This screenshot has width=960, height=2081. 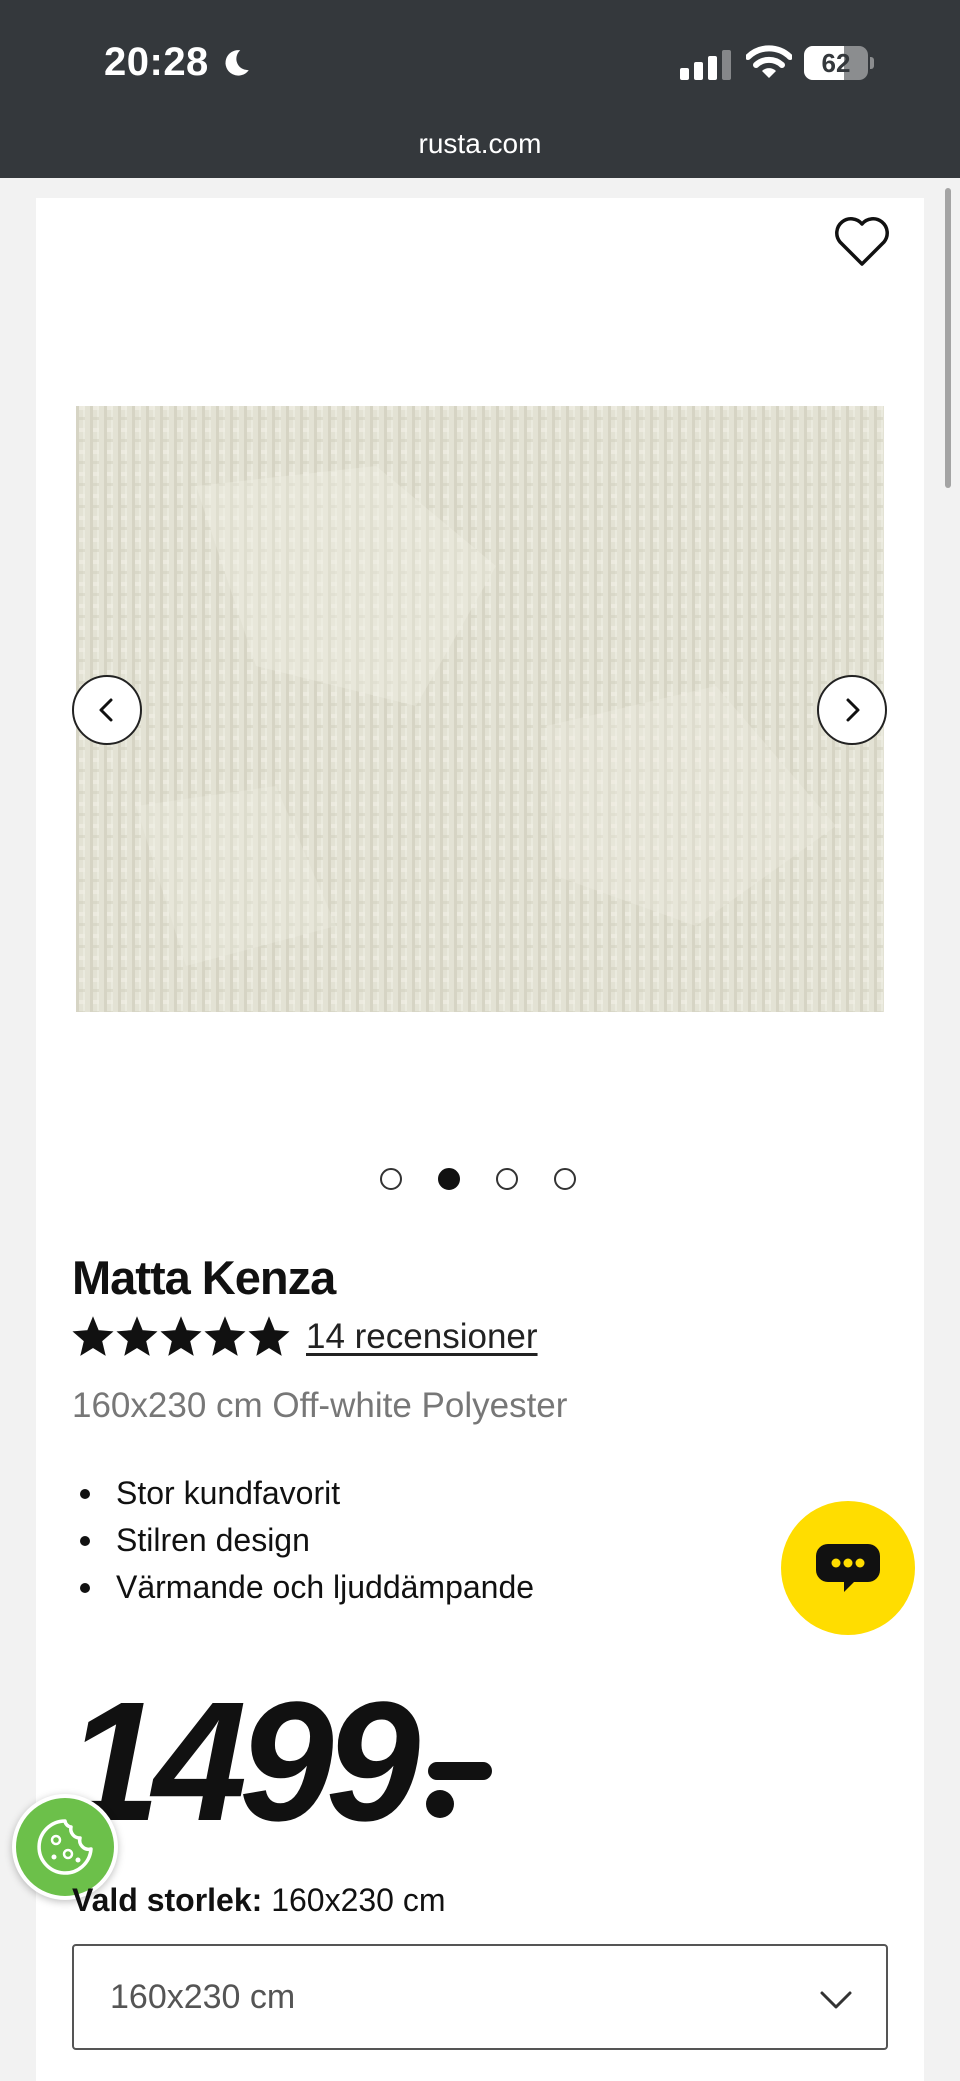 What do you see at coordinates (459, 1790) in the screenshot?
I see `price-dash-icon` at bounding box center [459, 1790].